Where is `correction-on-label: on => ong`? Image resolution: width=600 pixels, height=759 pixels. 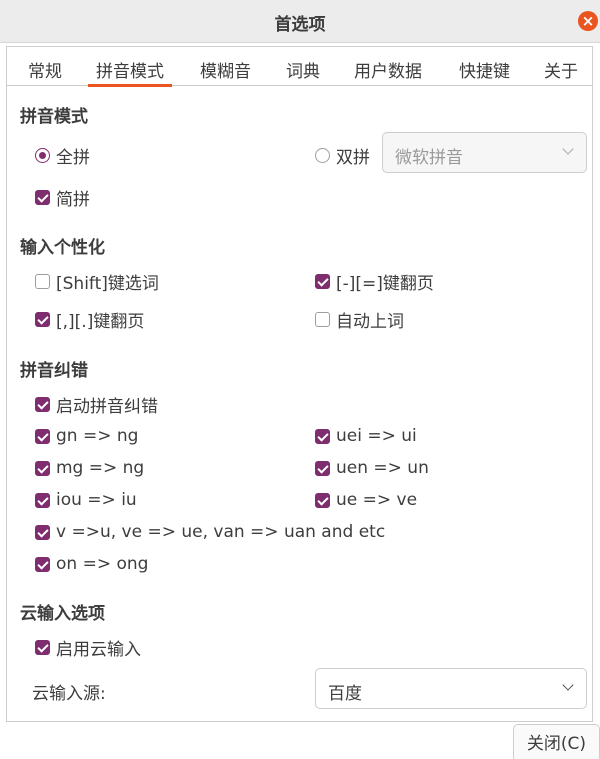
correction-on-label: on => ong is located at coordinates (102, 564).